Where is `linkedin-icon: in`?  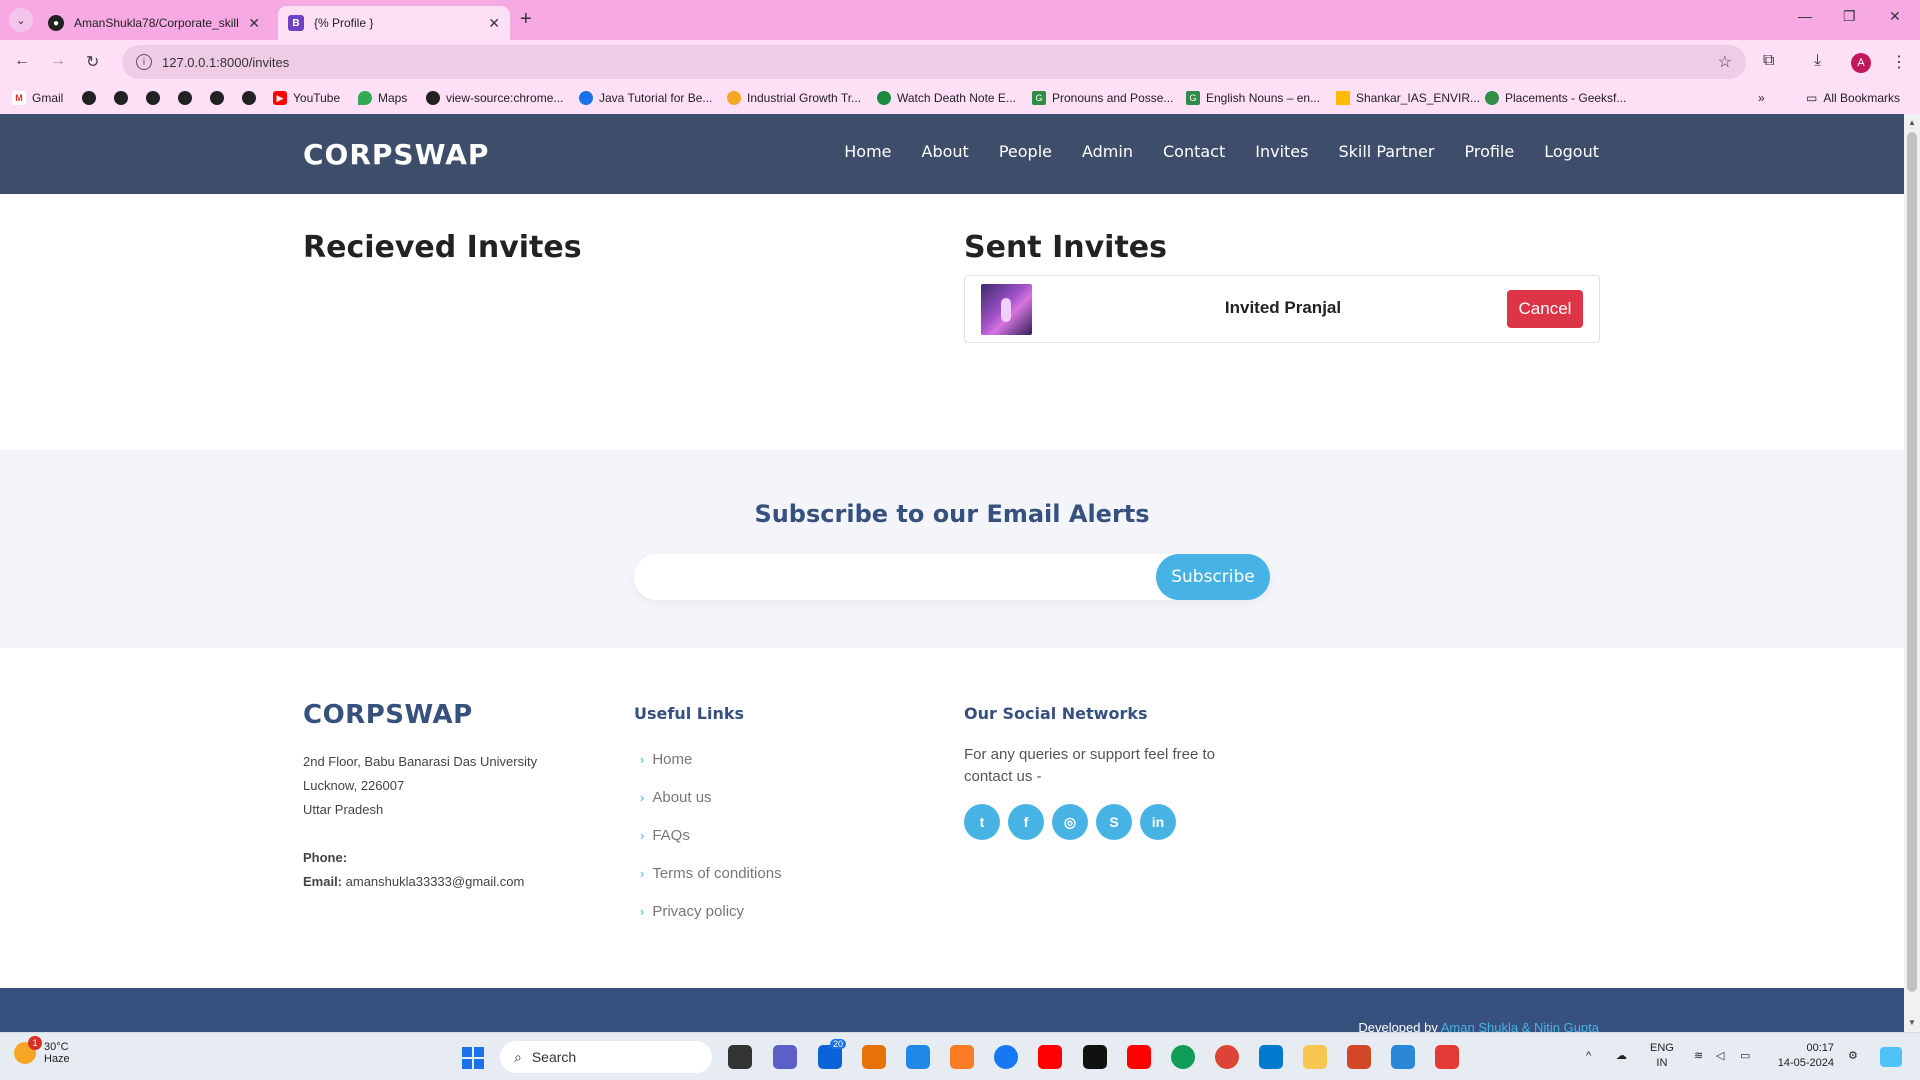
linkedin-icon: in is located at coordinates (1158, 822).